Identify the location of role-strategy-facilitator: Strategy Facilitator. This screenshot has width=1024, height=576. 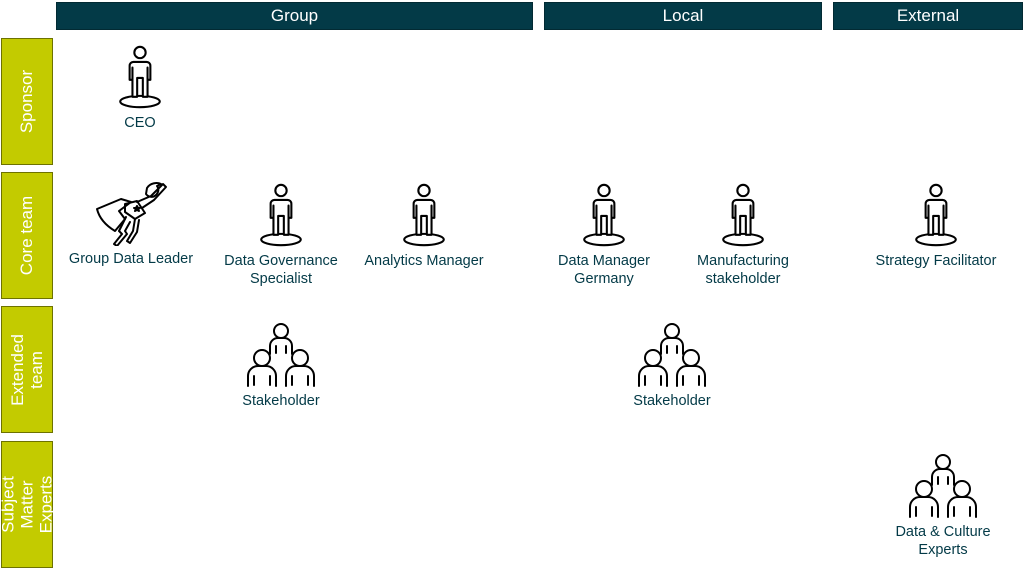
(936, 226).